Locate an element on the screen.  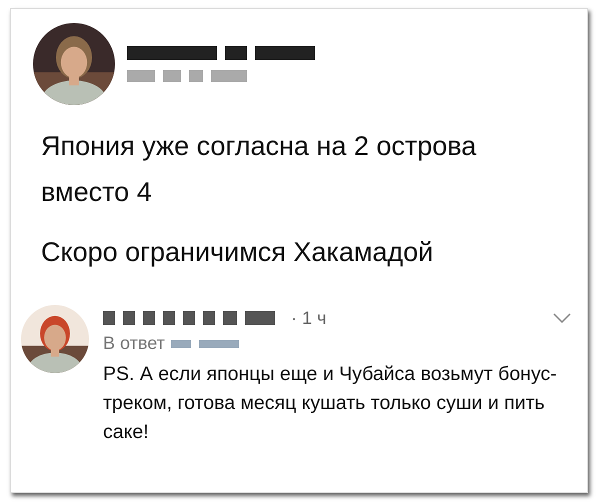
reply-text: PS. А если японцы еще и Чубайса возьмут бонус-треком, готова месяц кушать только суши и пить саке! is located at coordinates (330, 403).